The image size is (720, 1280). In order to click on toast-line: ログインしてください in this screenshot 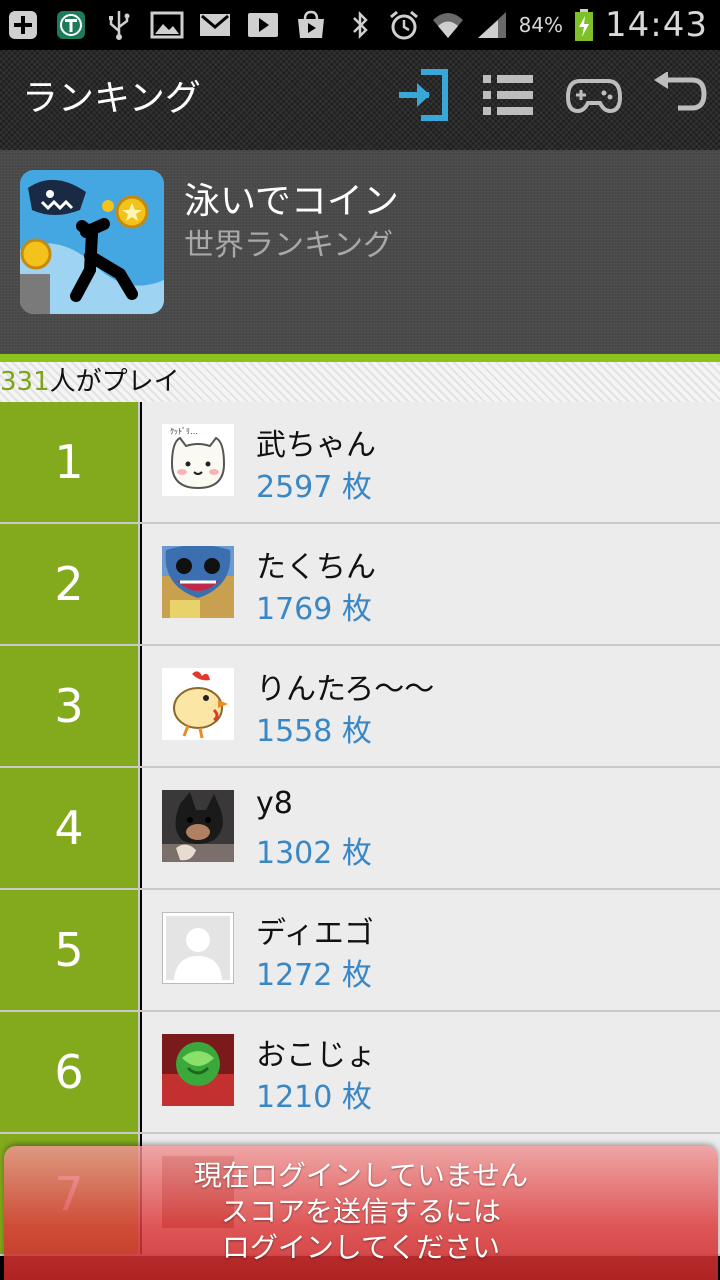, I will do `click(361, 1247)`.